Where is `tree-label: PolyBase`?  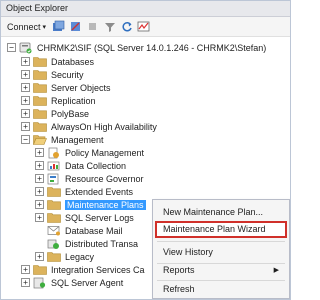 tree-label: PolyBase is located at coordinates (70, 113).